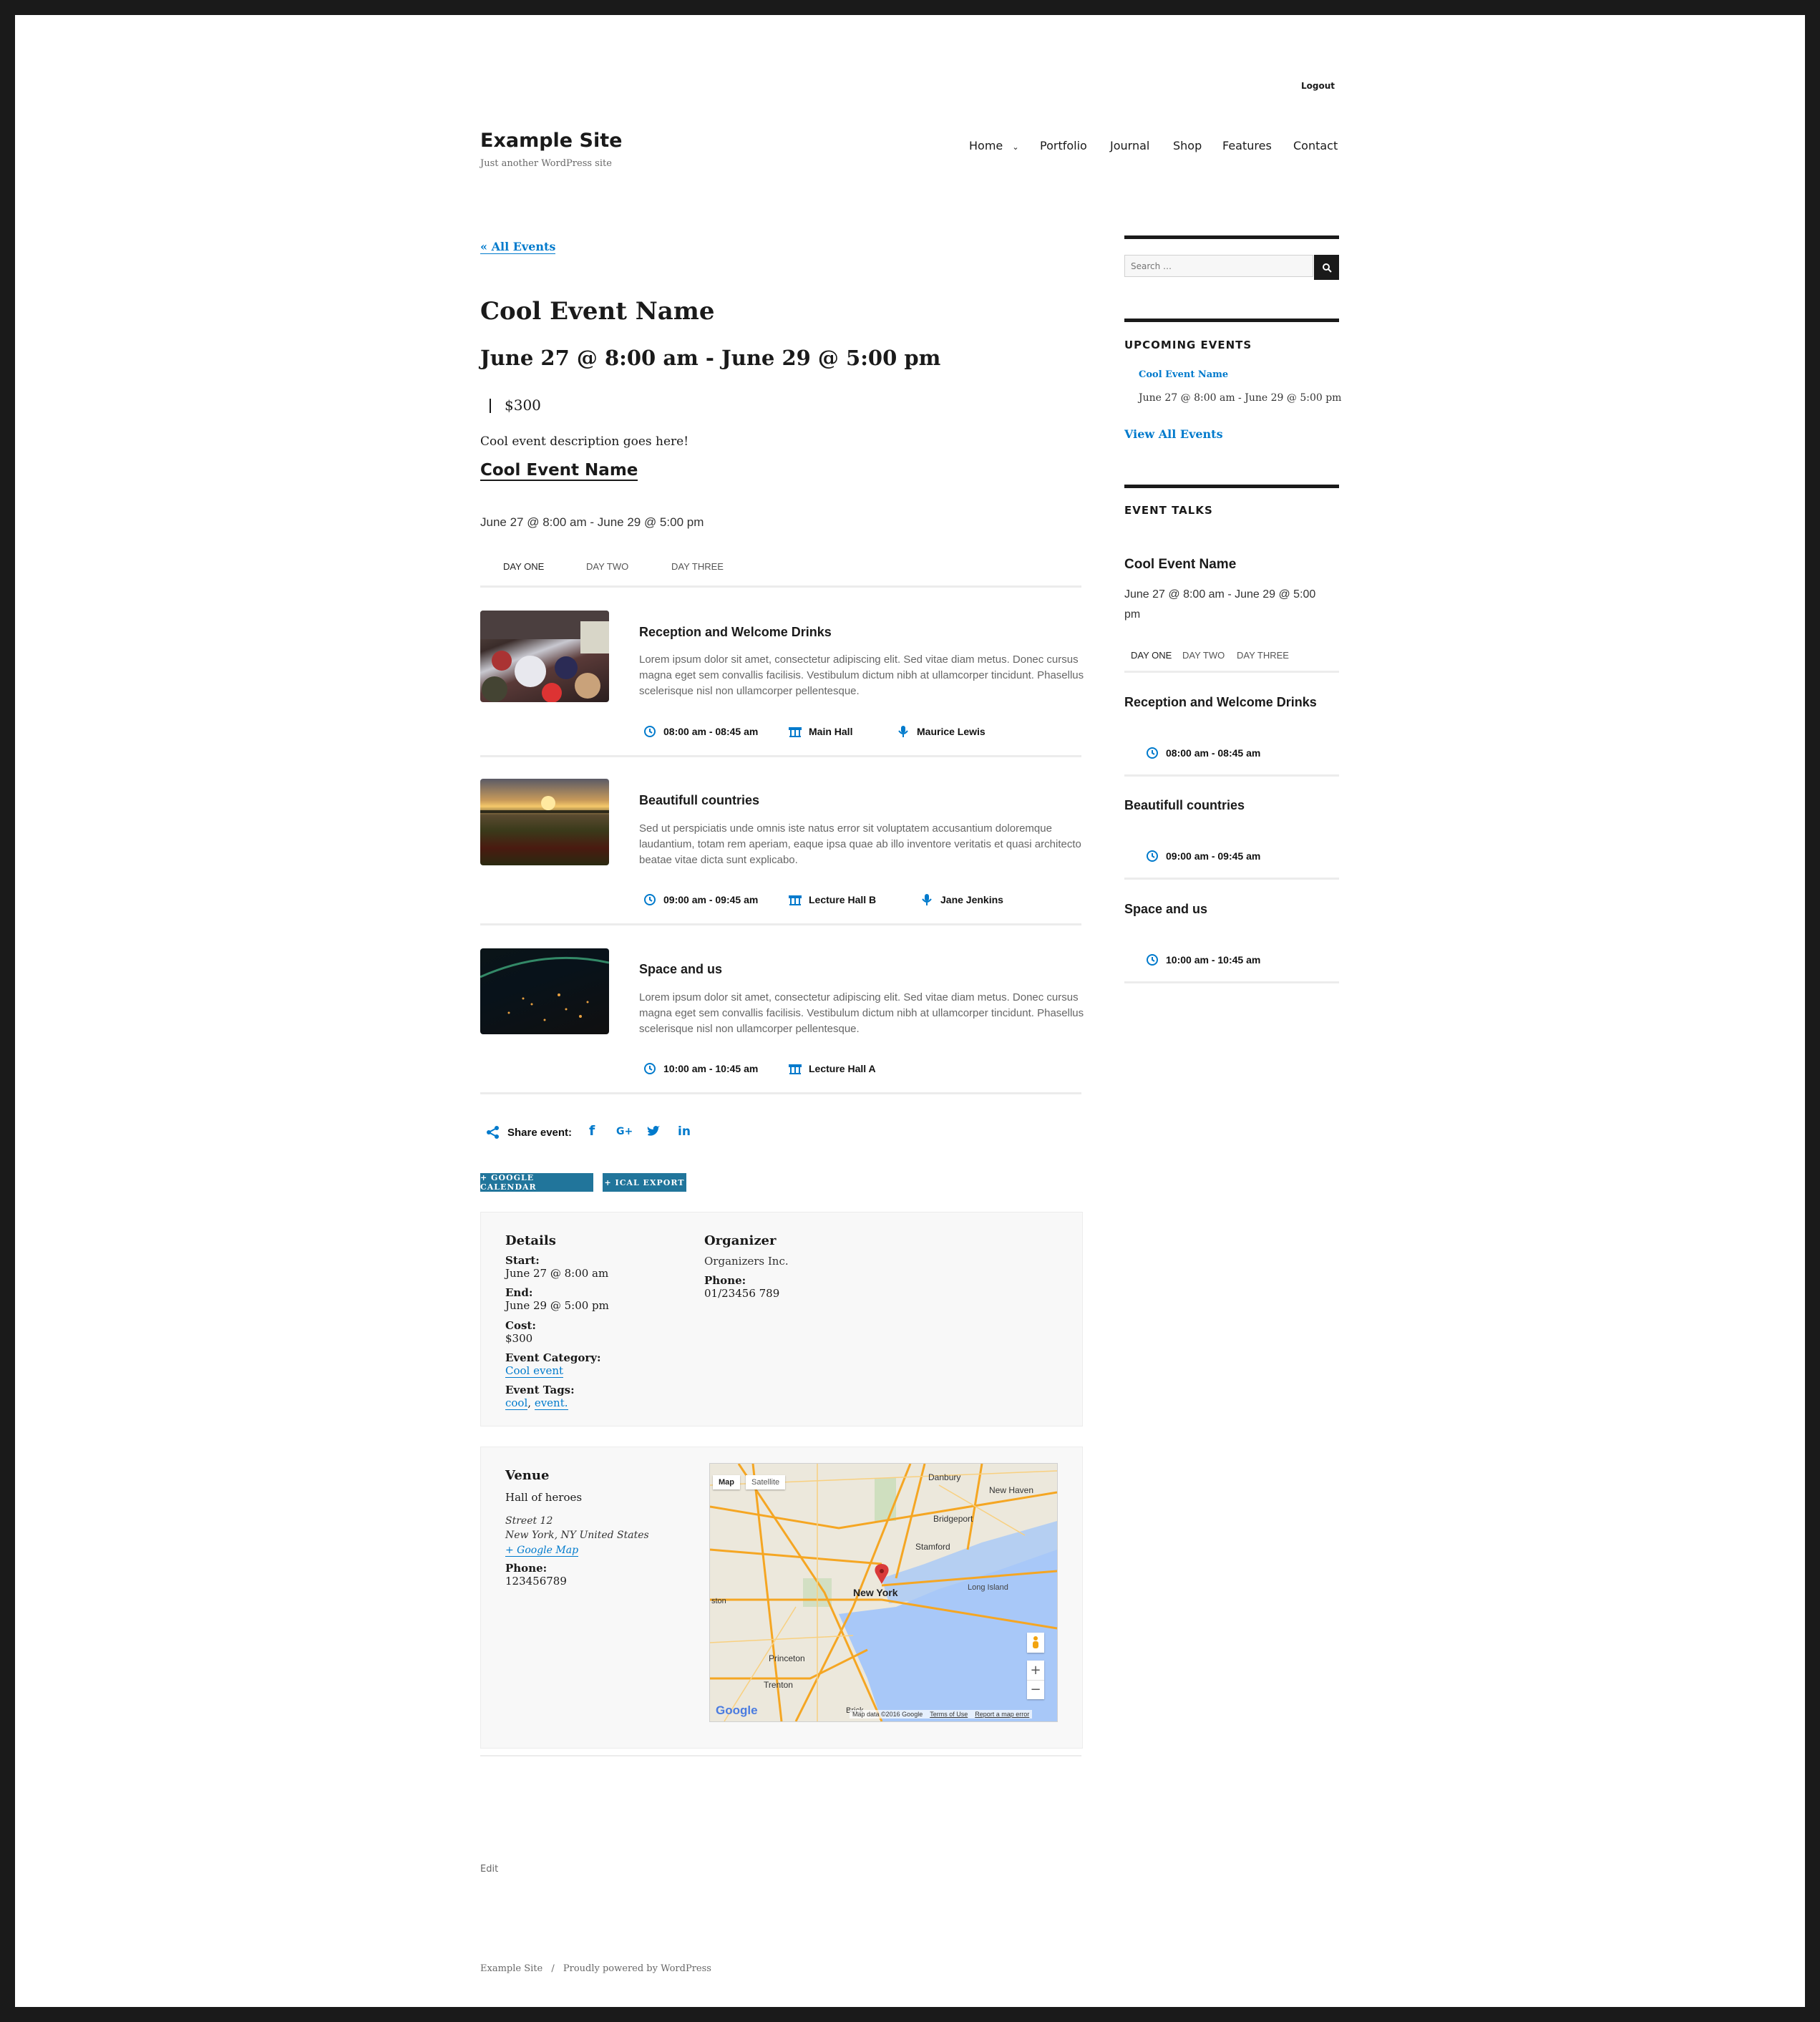 The image size is (1820, 2022). What do you see at coordinates (551, 141) in the screenshot?
I see `site-title: Example Site` at bounding box center [551, 141].